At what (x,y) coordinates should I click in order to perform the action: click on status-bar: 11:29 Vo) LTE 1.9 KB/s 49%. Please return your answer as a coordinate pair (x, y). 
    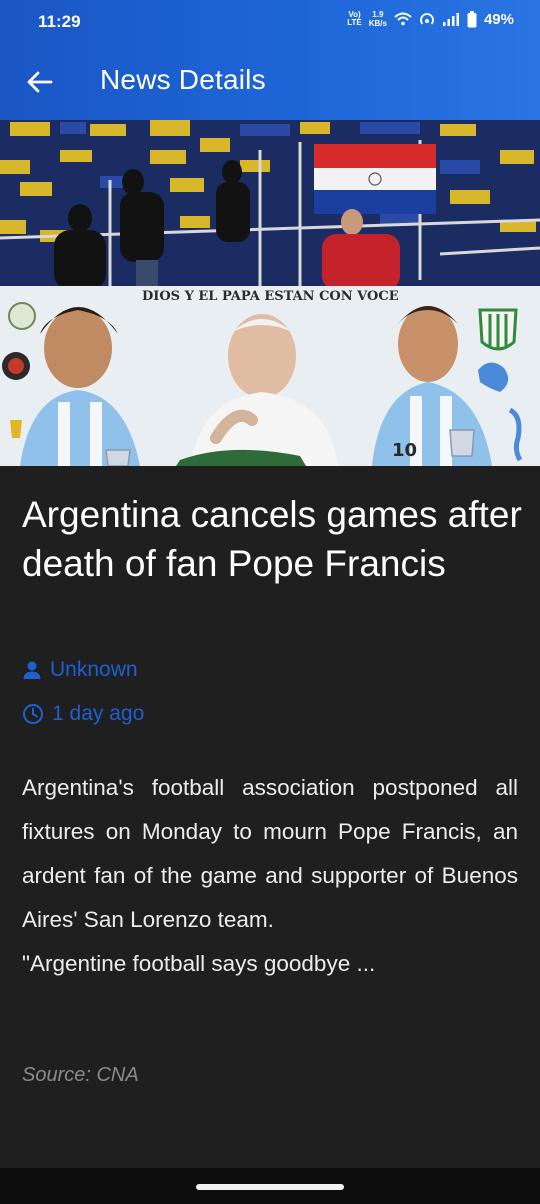
    Looking at the image, I should click on (270, 22).